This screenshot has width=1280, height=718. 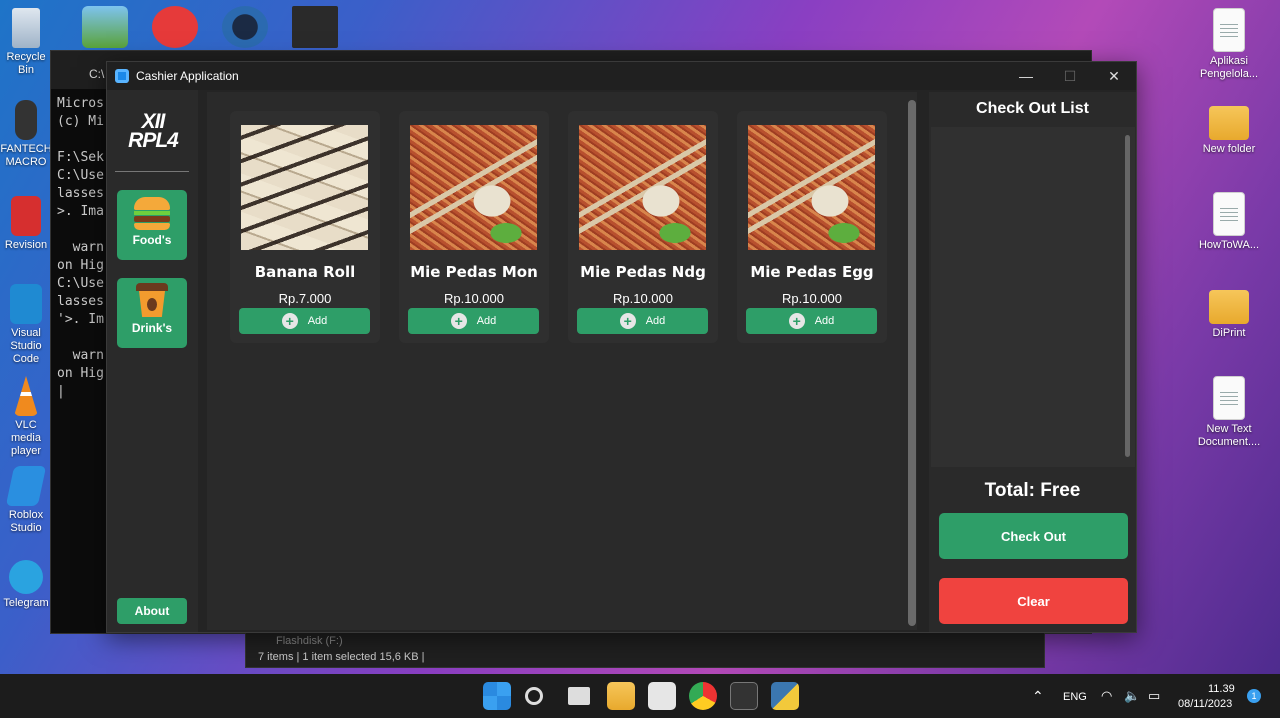 What do you see at coordinates (1033, 601) in the screenshot?
I see `clear-button: Clear` at bounding box center [1033, 601].